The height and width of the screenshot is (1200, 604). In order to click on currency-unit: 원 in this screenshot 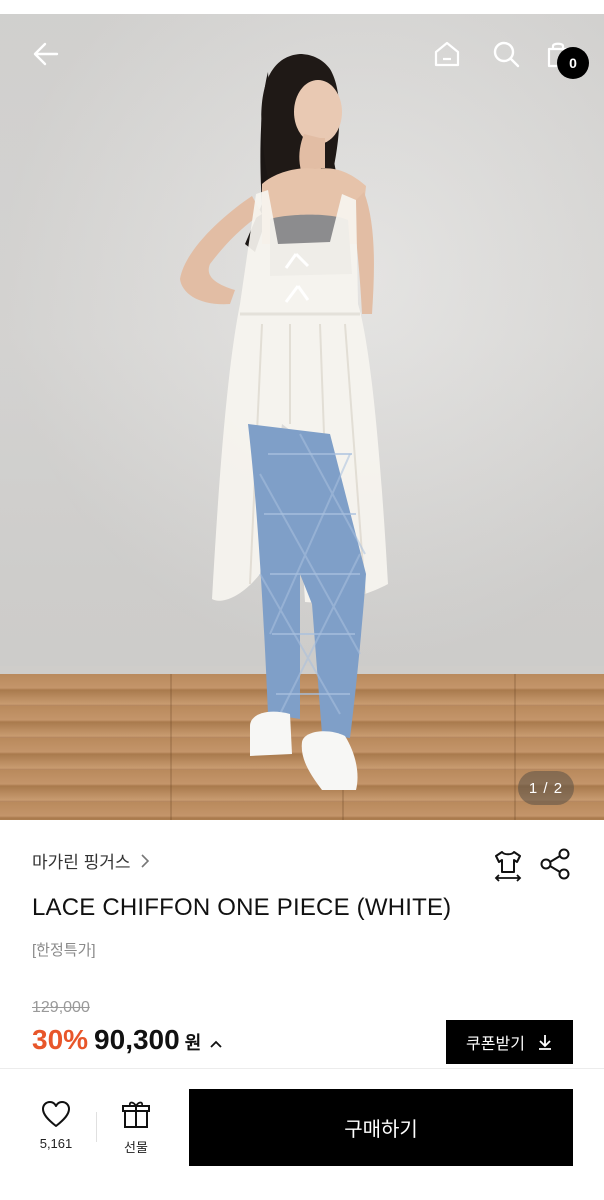, I will do `click(193, 1043)`.